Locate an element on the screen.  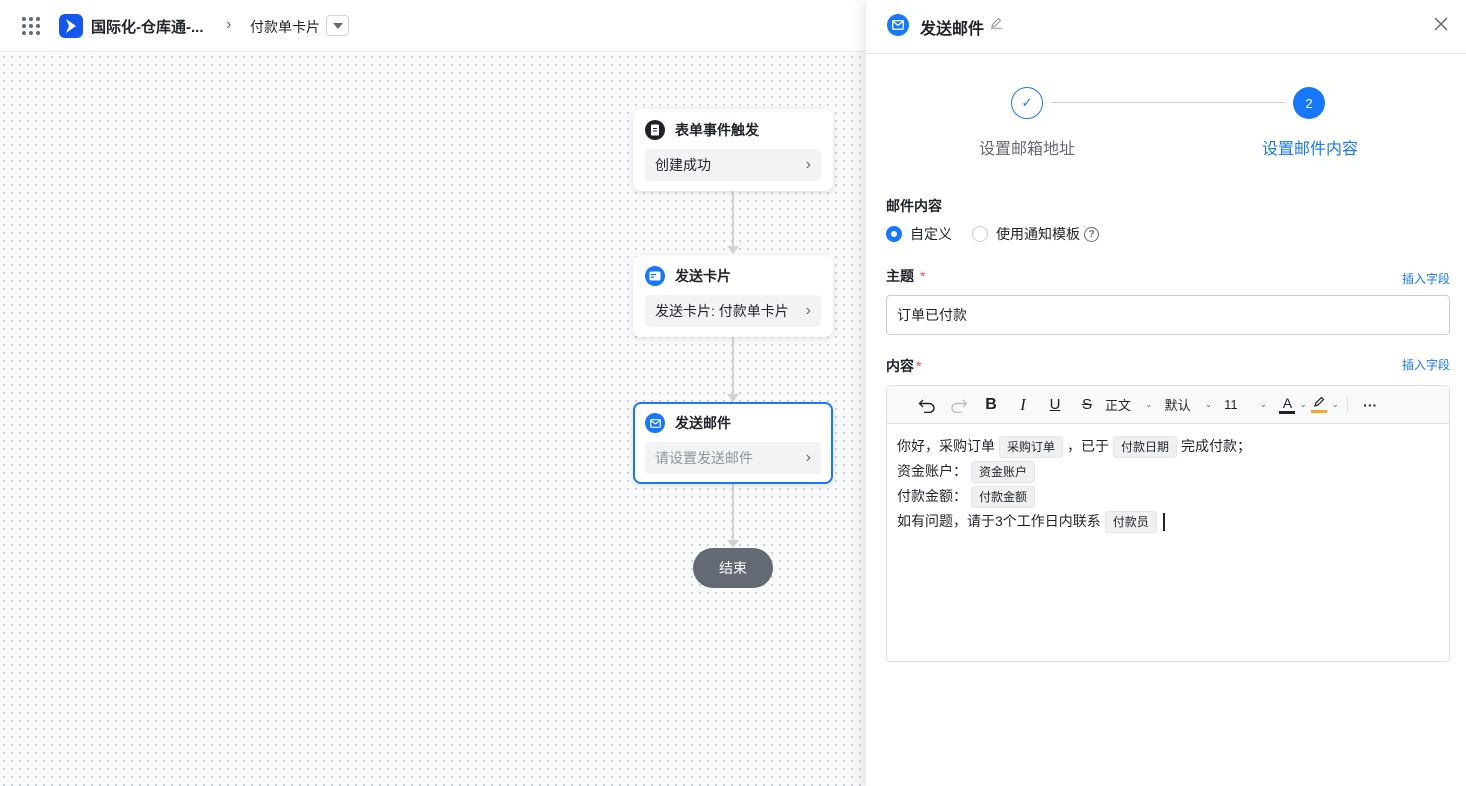
step-2-label: 设置邮件内容 is located at coordinates (1310, 147).